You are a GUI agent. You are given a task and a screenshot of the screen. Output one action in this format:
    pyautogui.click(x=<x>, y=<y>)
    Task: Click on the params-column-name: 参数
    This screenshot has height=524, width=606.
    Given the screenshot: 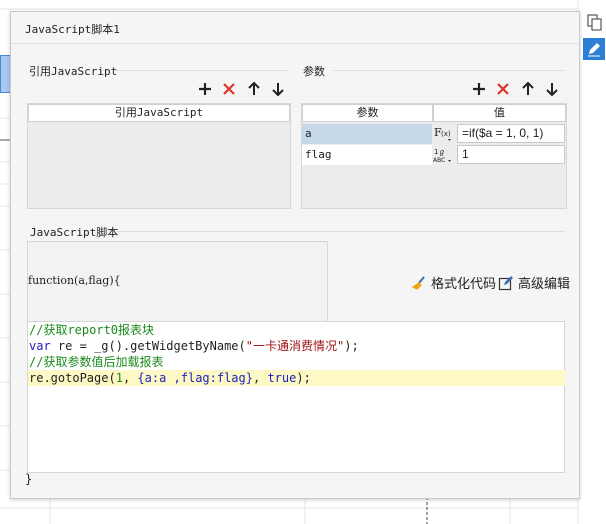 What is the action you would take?
    pyautogui.click(x=367, y=113)
    